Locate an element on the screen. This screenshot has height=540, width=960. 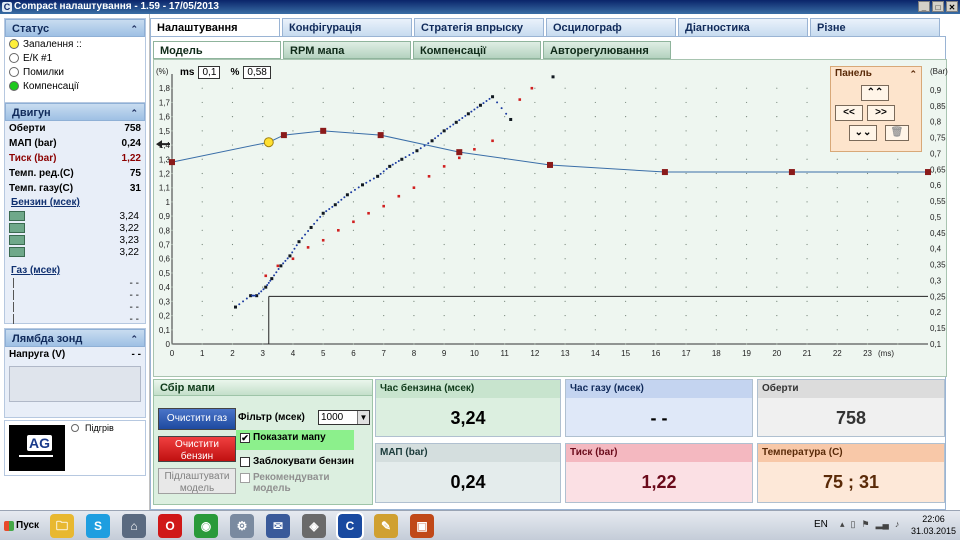
clear-benzin-button: Очистити бензин is located at coordinates (197, 449).